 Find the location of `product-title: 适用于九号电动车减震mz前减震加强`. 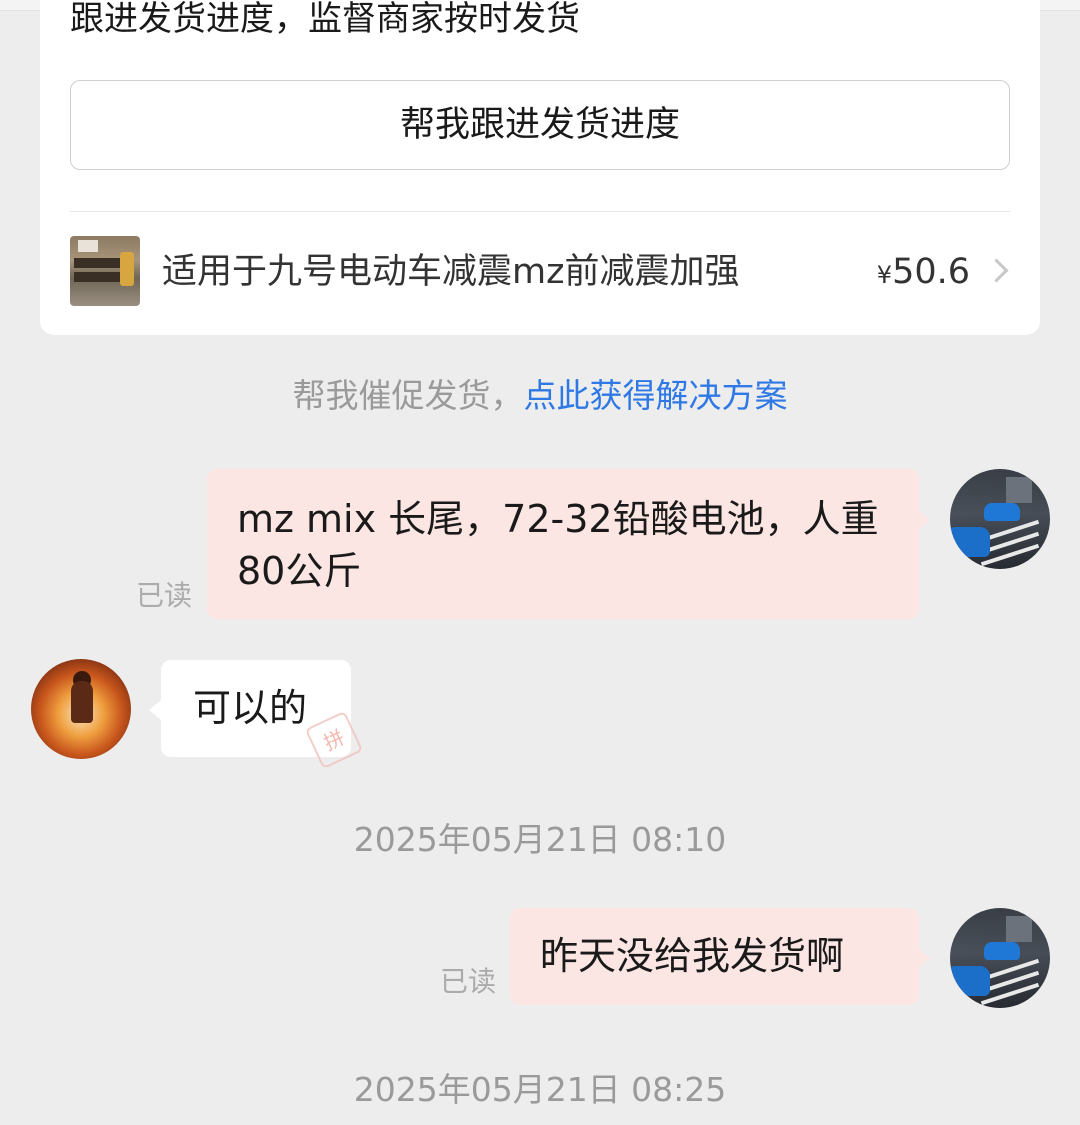

product-title: 适用于九号电动车减震mz前减震加强 is located at coordinates (451, 272).